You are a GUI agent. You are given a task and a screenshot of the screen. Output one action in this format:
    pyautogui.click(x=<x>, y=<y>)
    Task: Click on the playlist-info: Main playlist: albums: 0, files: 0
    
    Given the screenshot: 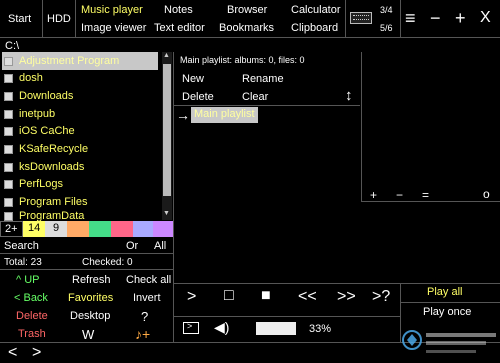 What is the action you would take?
    pyautogui.click(x=242, y=60)
    